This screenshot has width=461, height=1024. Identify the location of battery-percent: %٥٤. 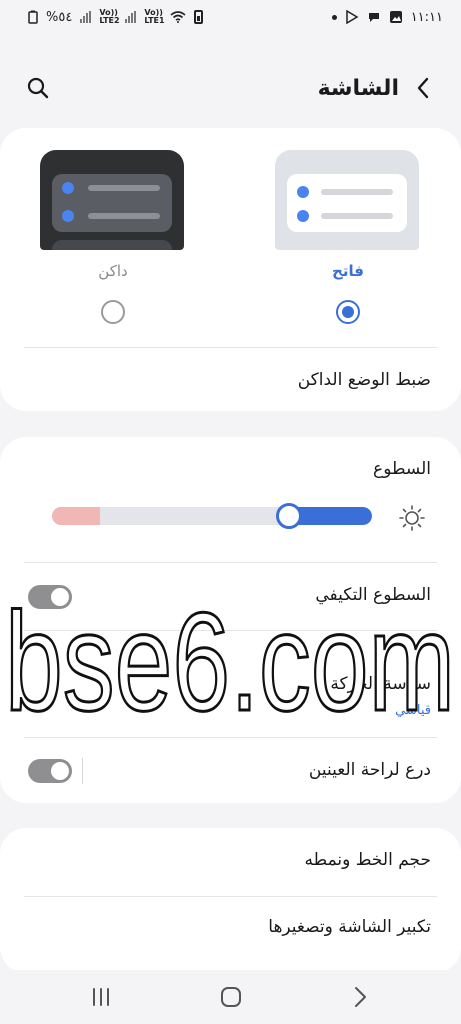
(59, 17).